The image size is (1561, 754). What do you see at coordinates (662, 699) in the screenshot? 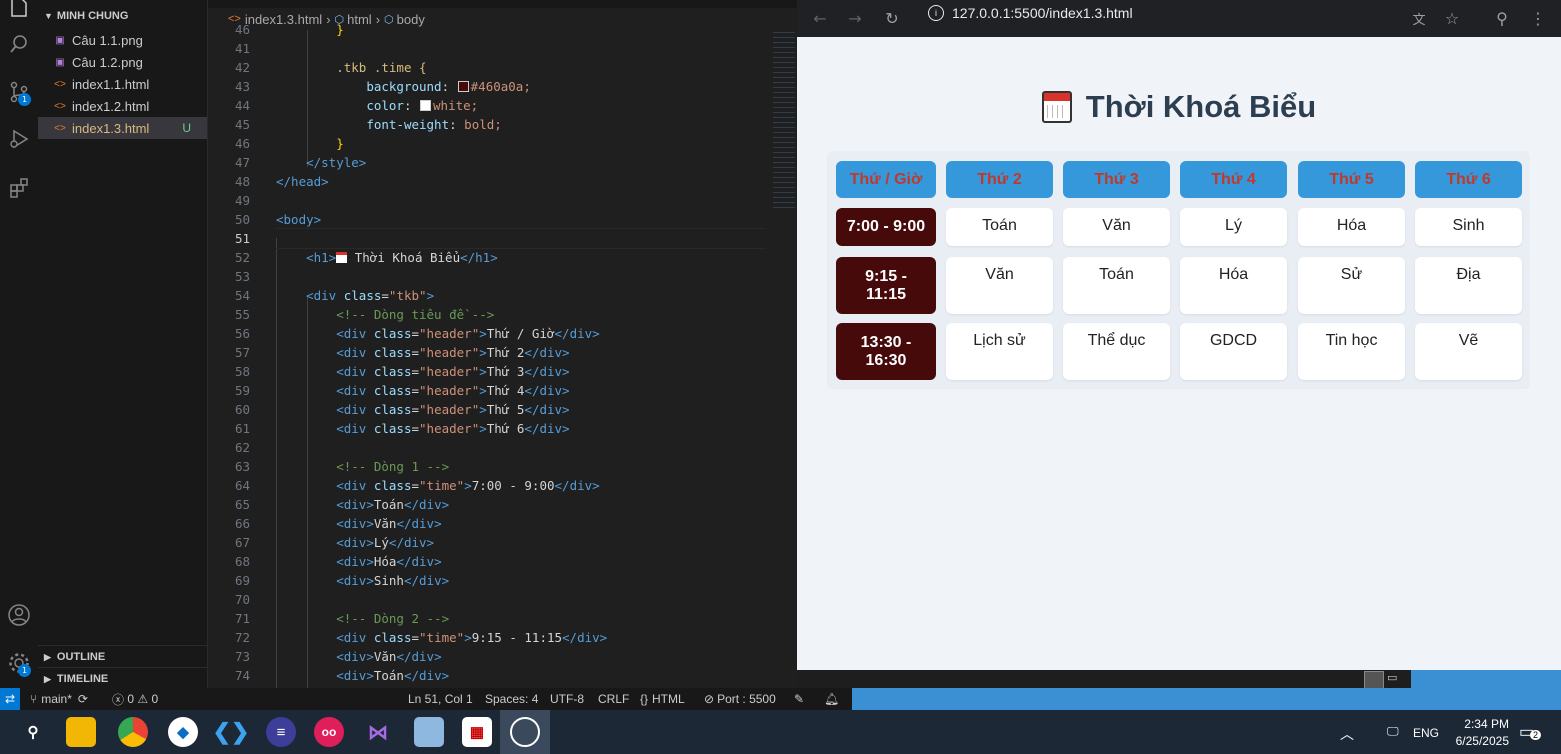
I see `language-mode: {} HTML` at bounding box center [662, 699].